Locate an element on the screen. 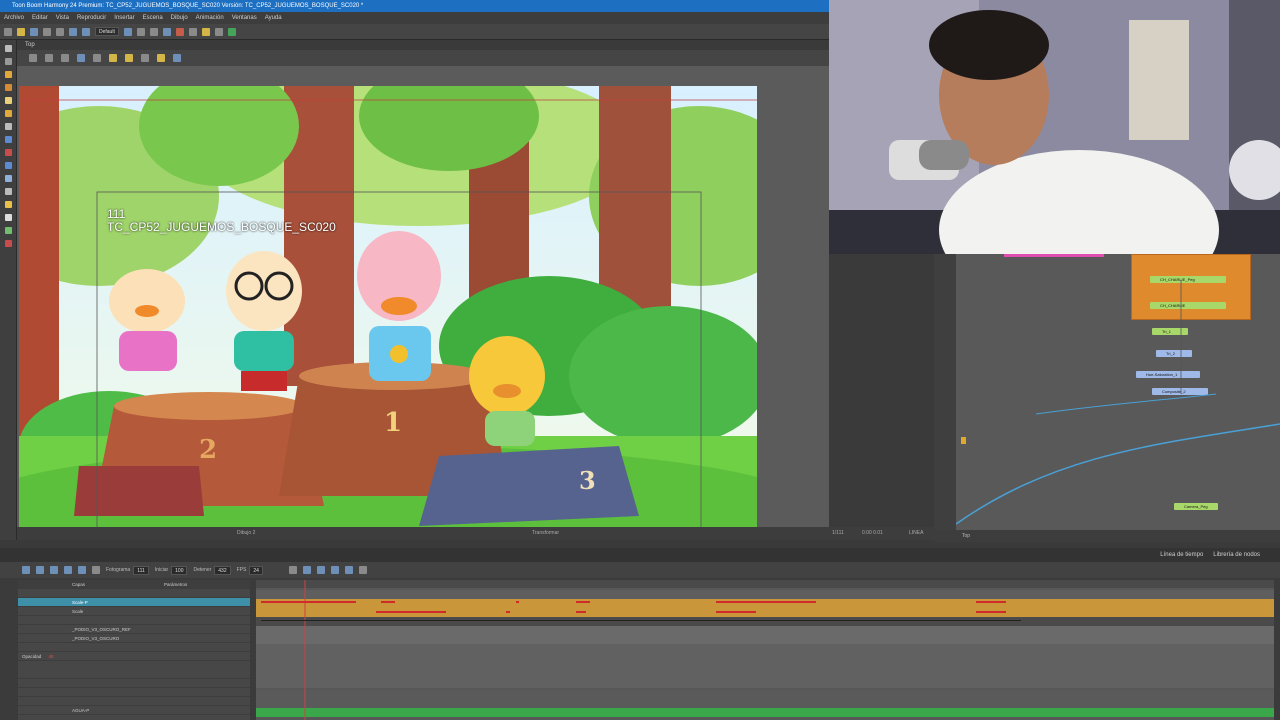 Image resolution: width=1280 pixels, height=720 pixels. start-input: 100 is located at coordinates (179, 570).